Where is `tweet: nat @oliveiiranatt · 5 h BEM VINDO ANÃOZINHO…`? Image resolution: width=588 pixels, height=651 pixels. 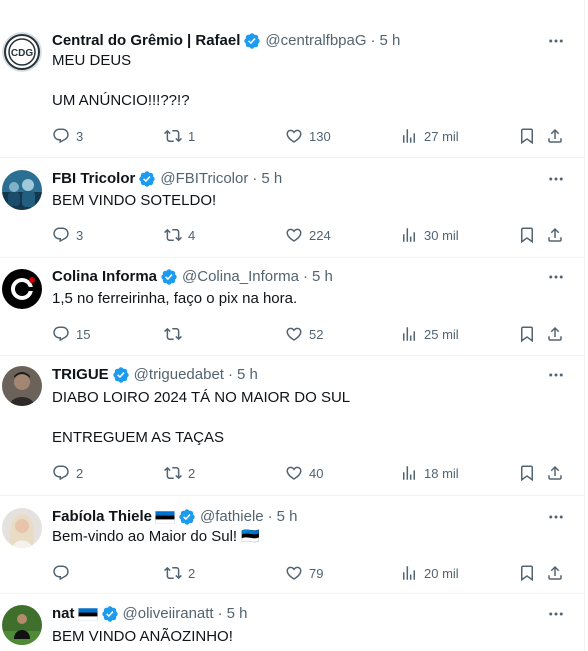 tweet: nat @oliveiiranatt · 5 h BEM VINDO ANÃOZINHO… is located at coordinates (292, 622).